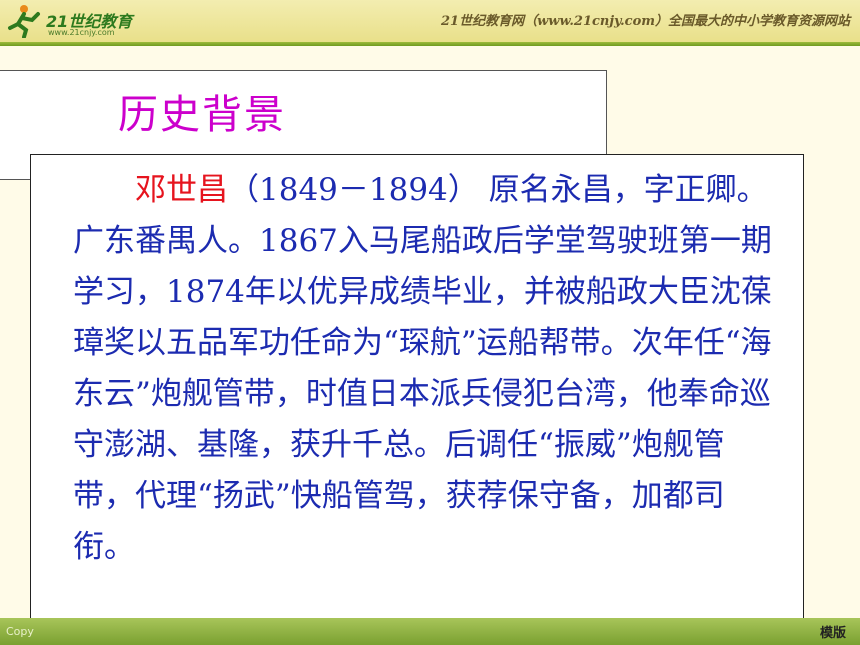 The height and width of the screenshot is (645, 860). I want to click on footer-copyright: Copy, so click(20, 631).